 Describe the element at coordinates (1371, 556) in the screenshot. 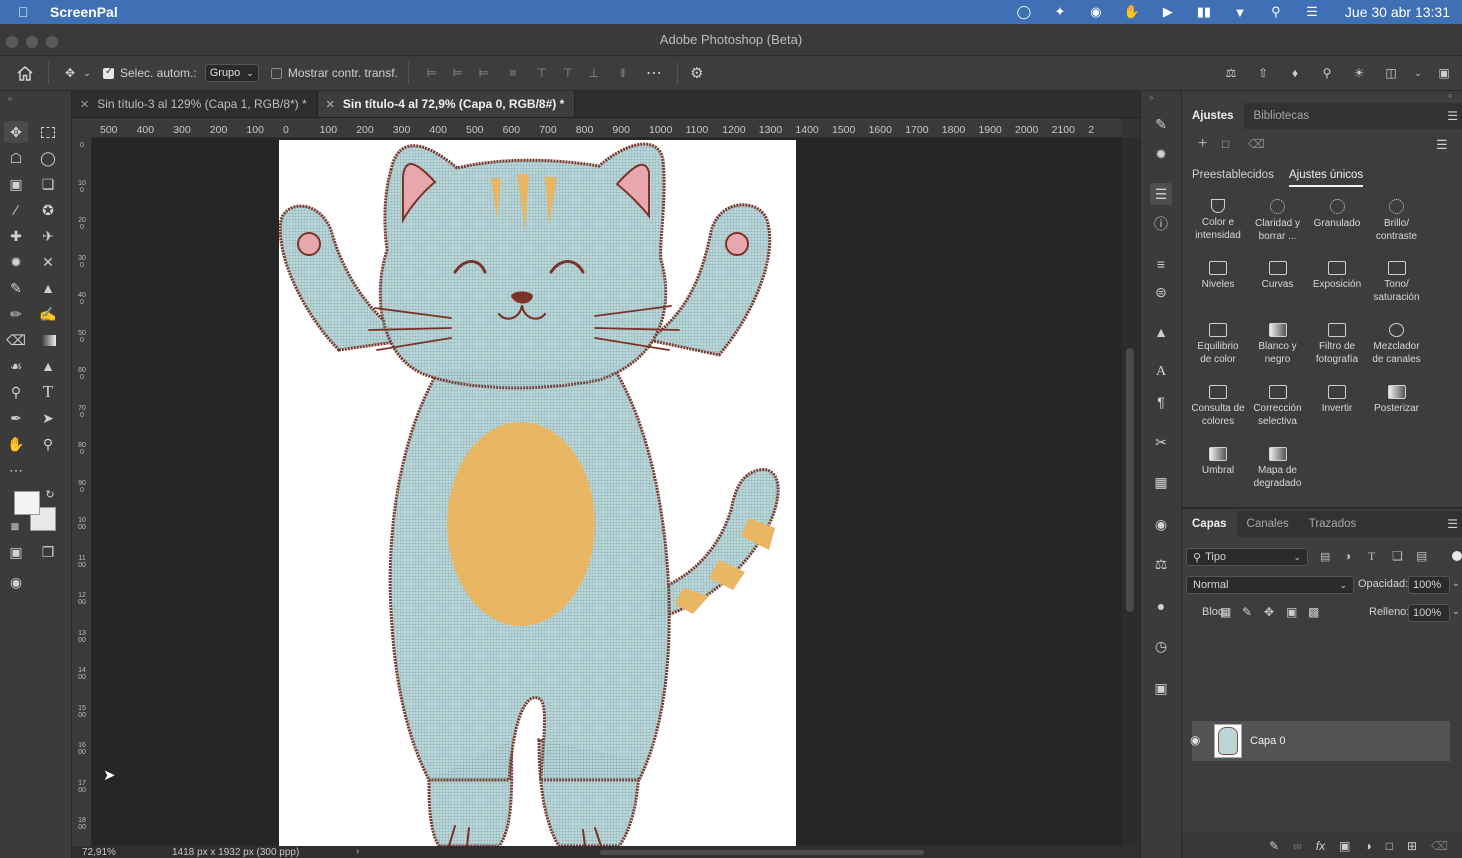

I see `filter-type-icon: T` at that location.